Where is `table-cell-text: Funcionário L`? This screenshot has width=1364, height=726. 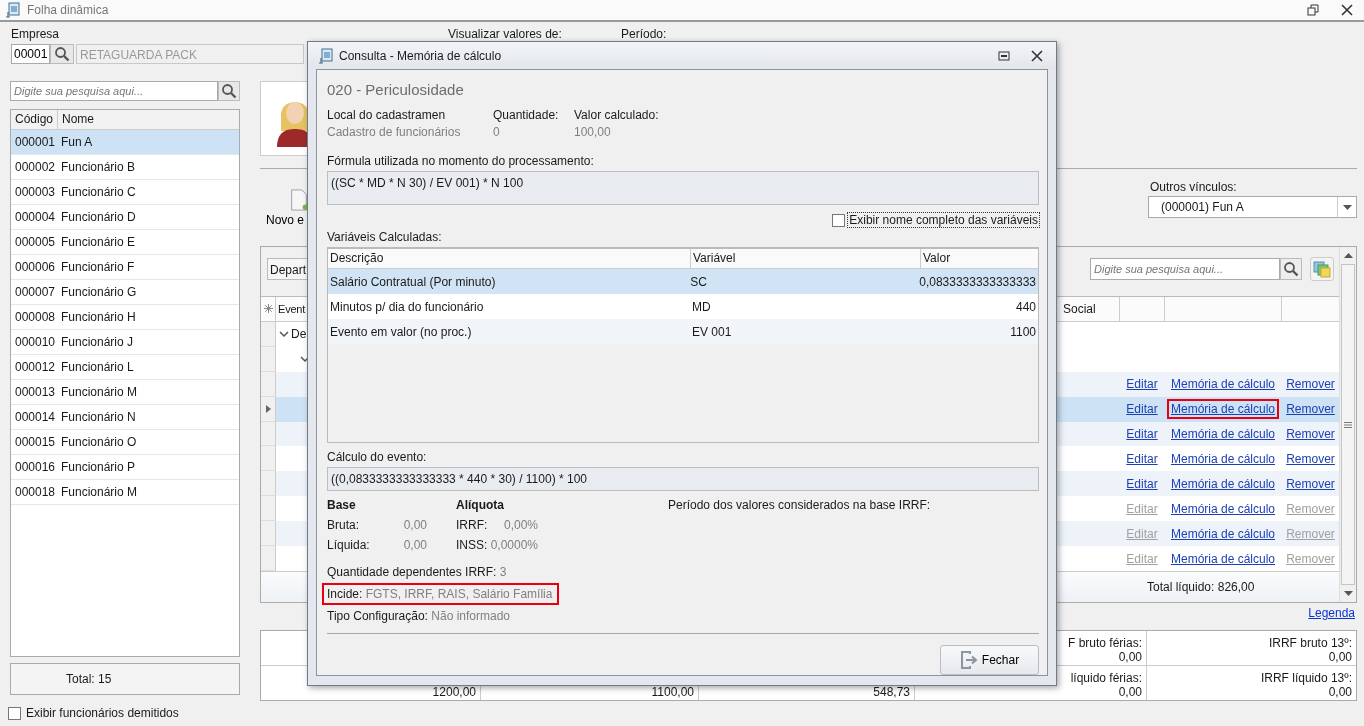 table-cell-text: Funcionário L is located at coordinates (97, 367).